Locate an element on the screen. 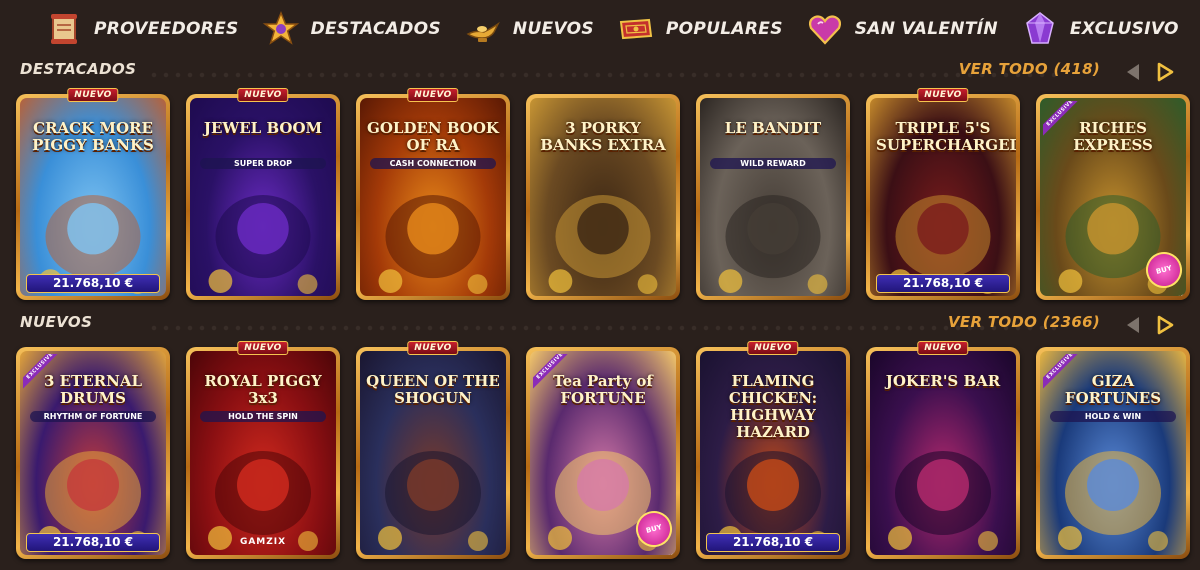 This screenshot has width=1200, height=570. nav-item-exclusivo: Exclusivo is located at coordinates (1099, 29).